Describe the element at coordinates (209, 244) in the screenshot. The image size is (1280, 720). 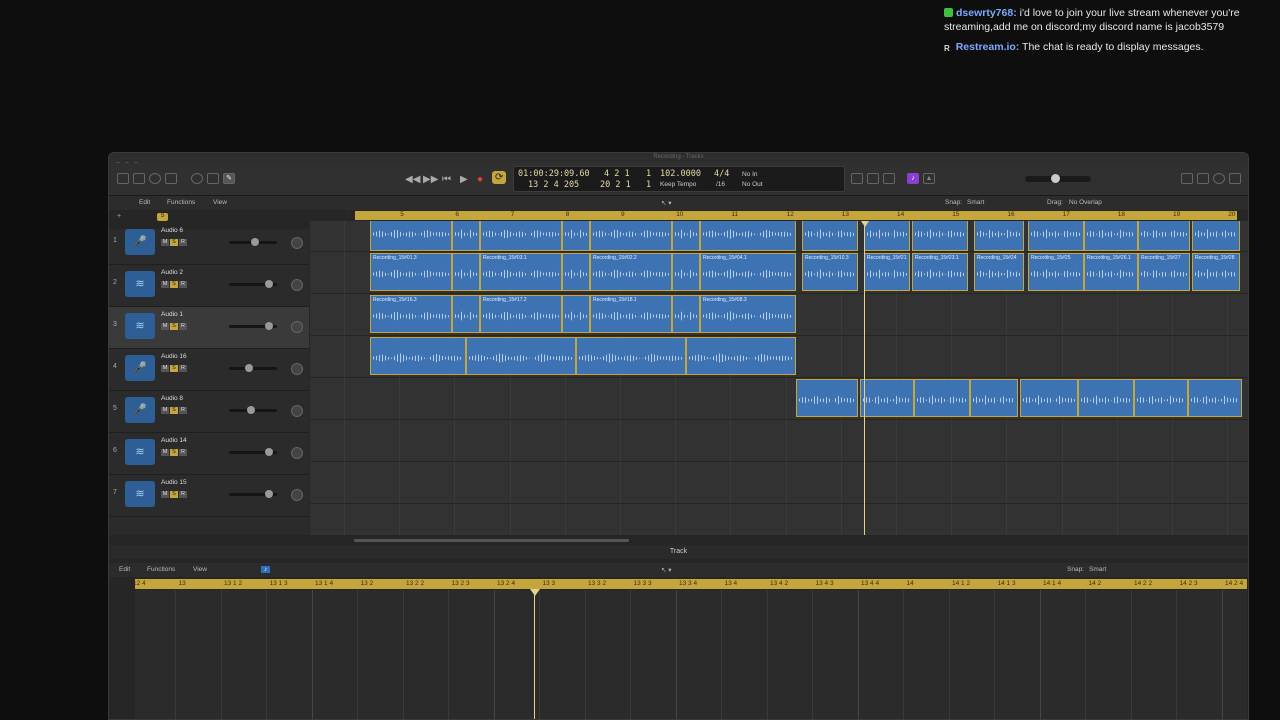
I see `track-header: 1 🎤 Audio 6 MSR` at that location.